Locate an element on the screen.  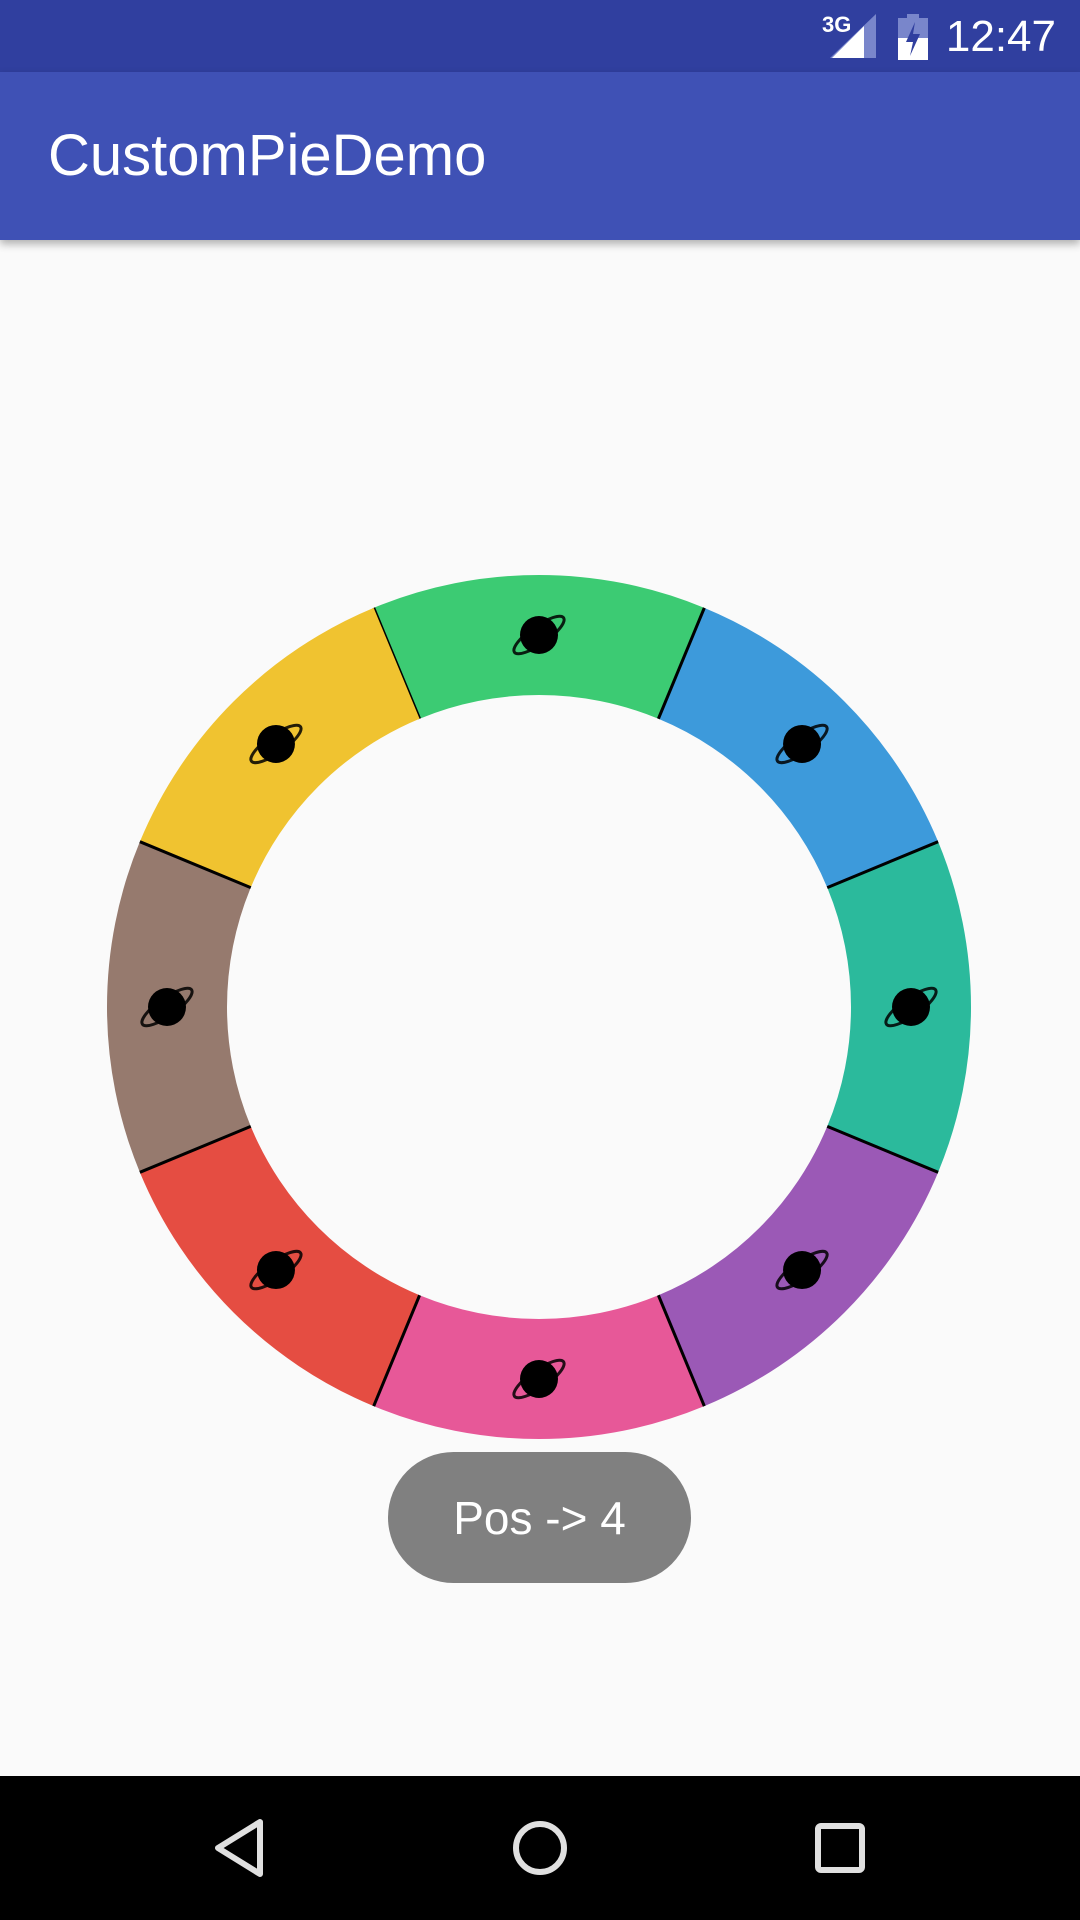
toast-message: Pos -> 4 is located at coordinates (539, 1517).